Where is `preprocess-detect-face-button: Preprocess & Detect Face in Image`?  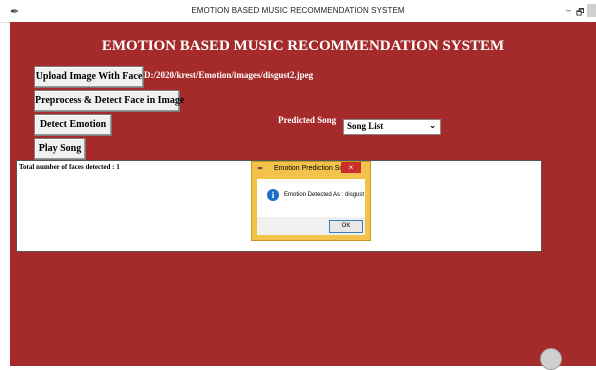 preprocess-detect-face-button: Preprocess & Detect Face in Image is located at coordinates (109, 101).